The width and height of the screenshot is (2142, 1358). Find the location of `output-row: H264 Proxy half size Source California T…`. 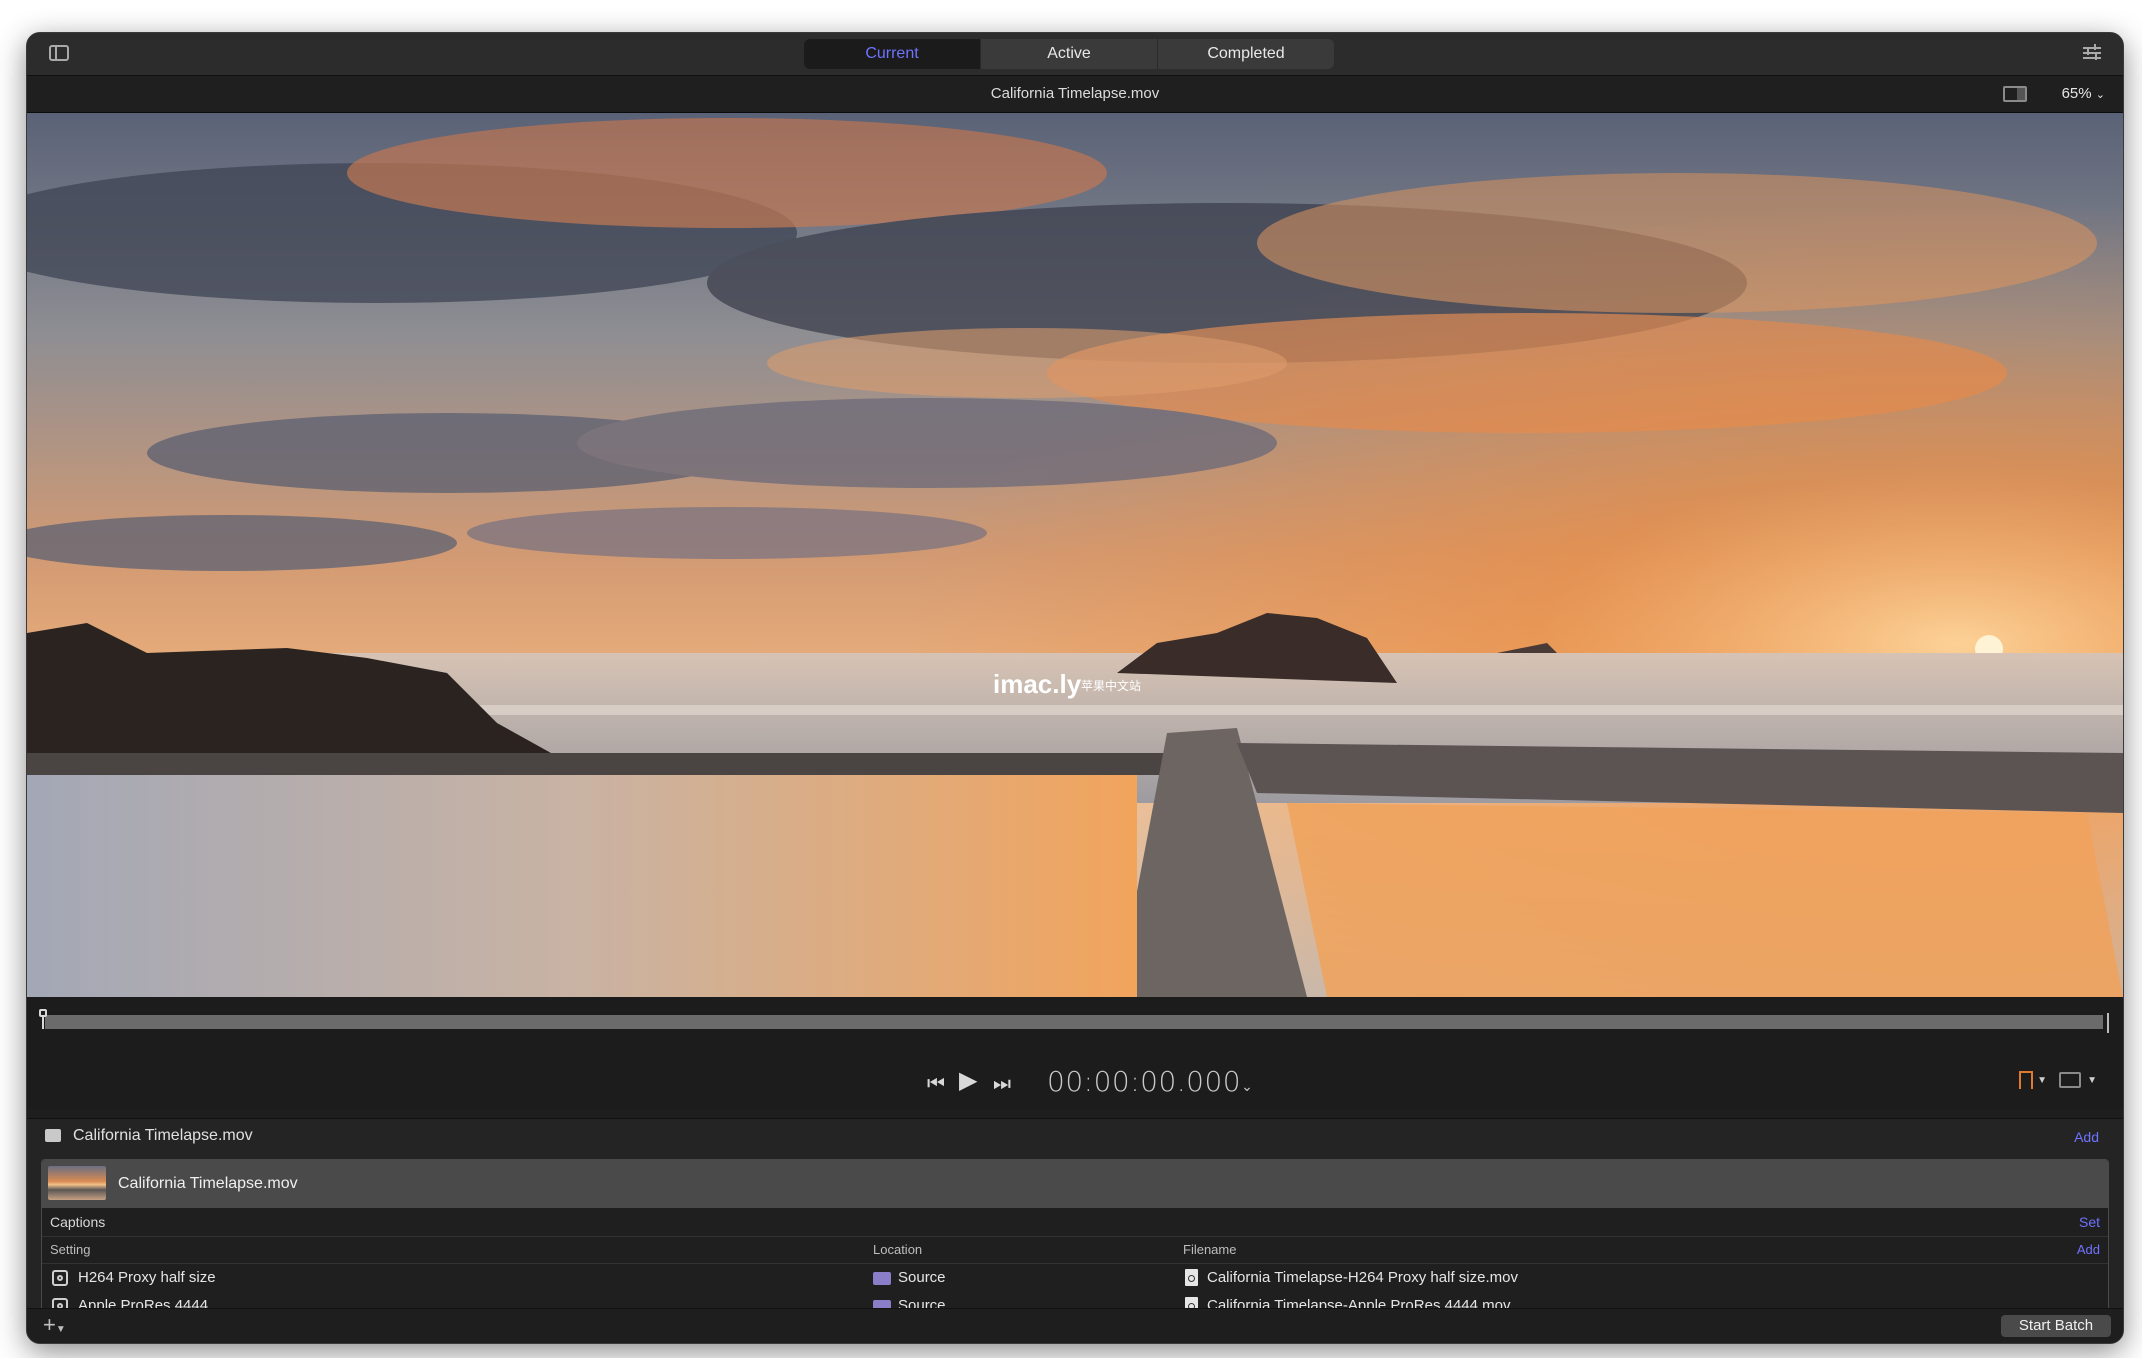

output-row: H264 Proxy half size Source California T… is located at coordinates (1075, 1278).